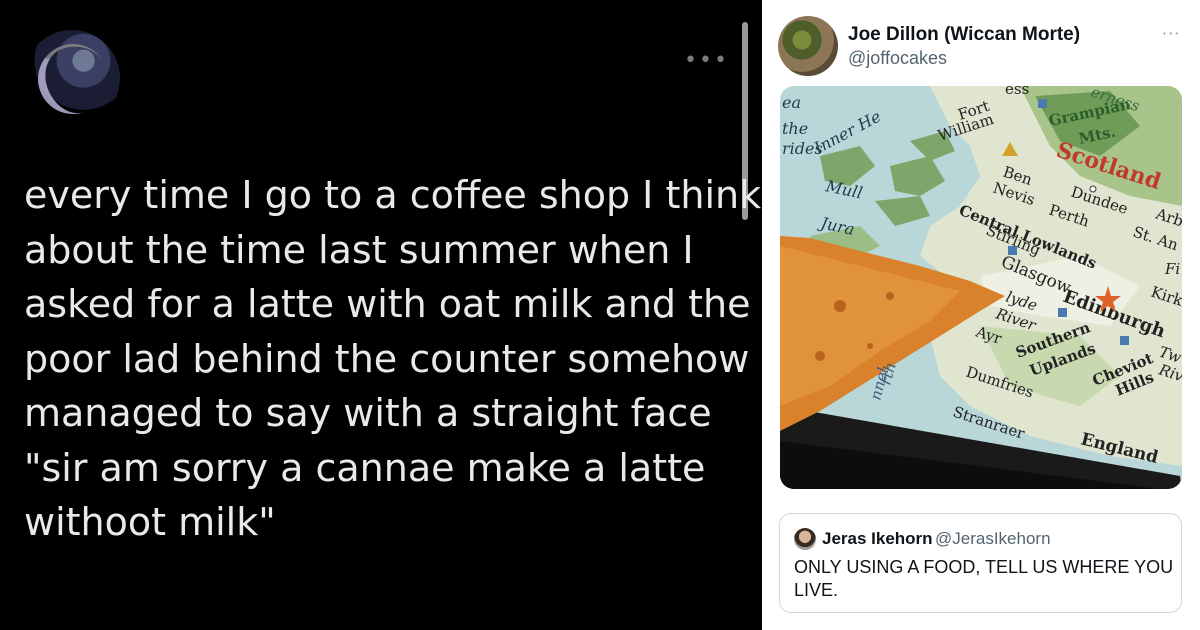  What do you see at coordinates (706, 60) in the screenshot?
I see `more-horizontal-icon: •••` at bounding box center [706, 60].